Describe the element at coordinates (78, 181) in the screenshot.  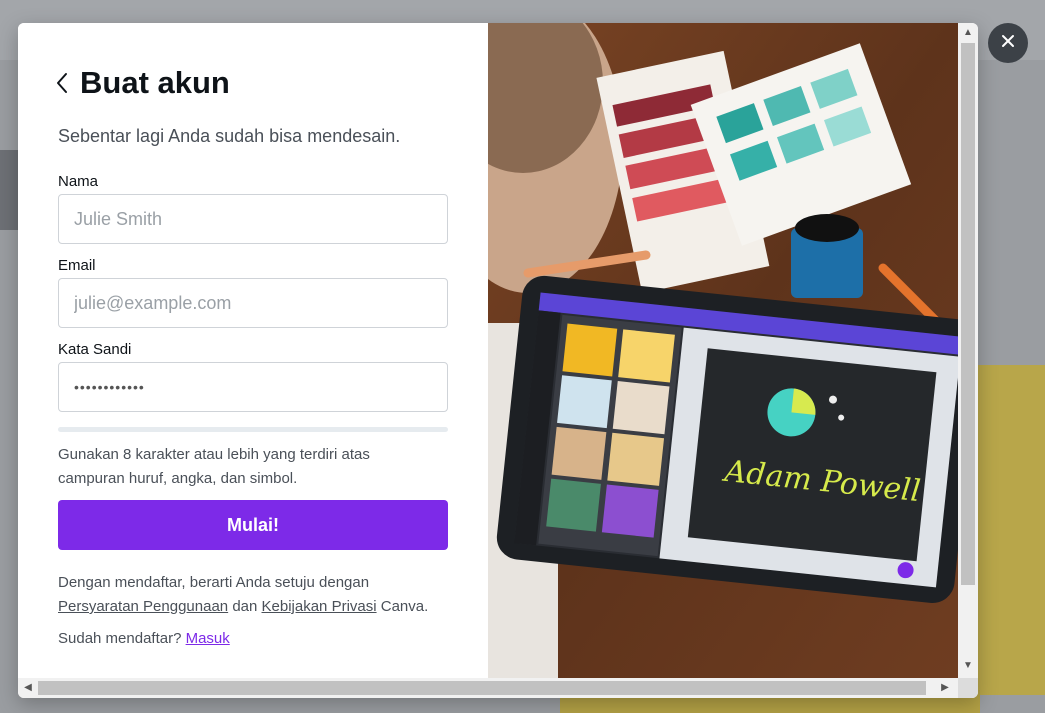
I see `name-label: Nama` at that location.